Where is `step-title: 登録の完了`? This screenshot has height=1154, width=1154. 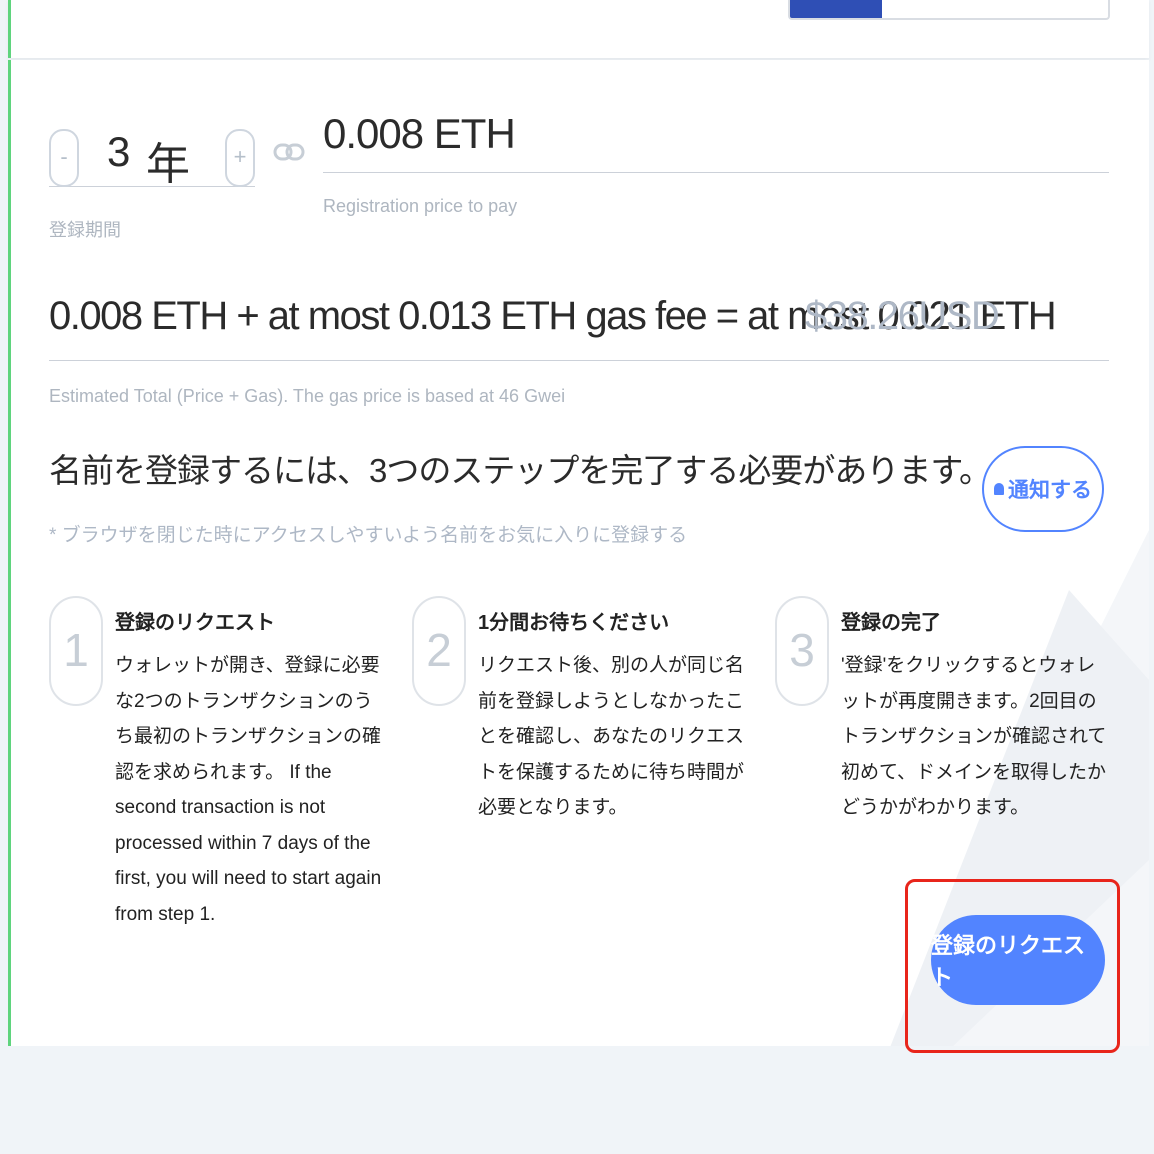
step-title: 登録の完了 is located at coordinates (891, 623).